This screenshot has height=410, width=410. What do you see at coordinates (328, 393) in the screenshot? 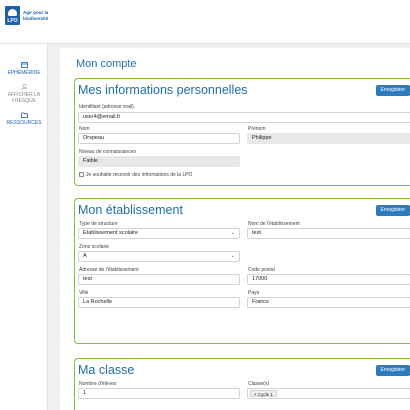
I see `classes-multiselect: × Cycle 1` at bounding box center [328, 393].